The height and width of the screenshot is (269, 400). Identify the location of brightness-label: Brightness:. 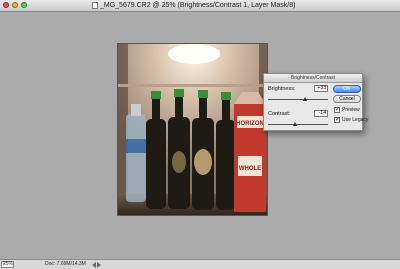
(282, 89).